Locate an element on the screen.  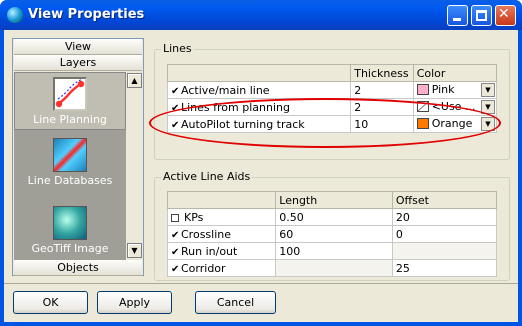
color-cell: Pink ▼ is located at coordinates (455, 90).